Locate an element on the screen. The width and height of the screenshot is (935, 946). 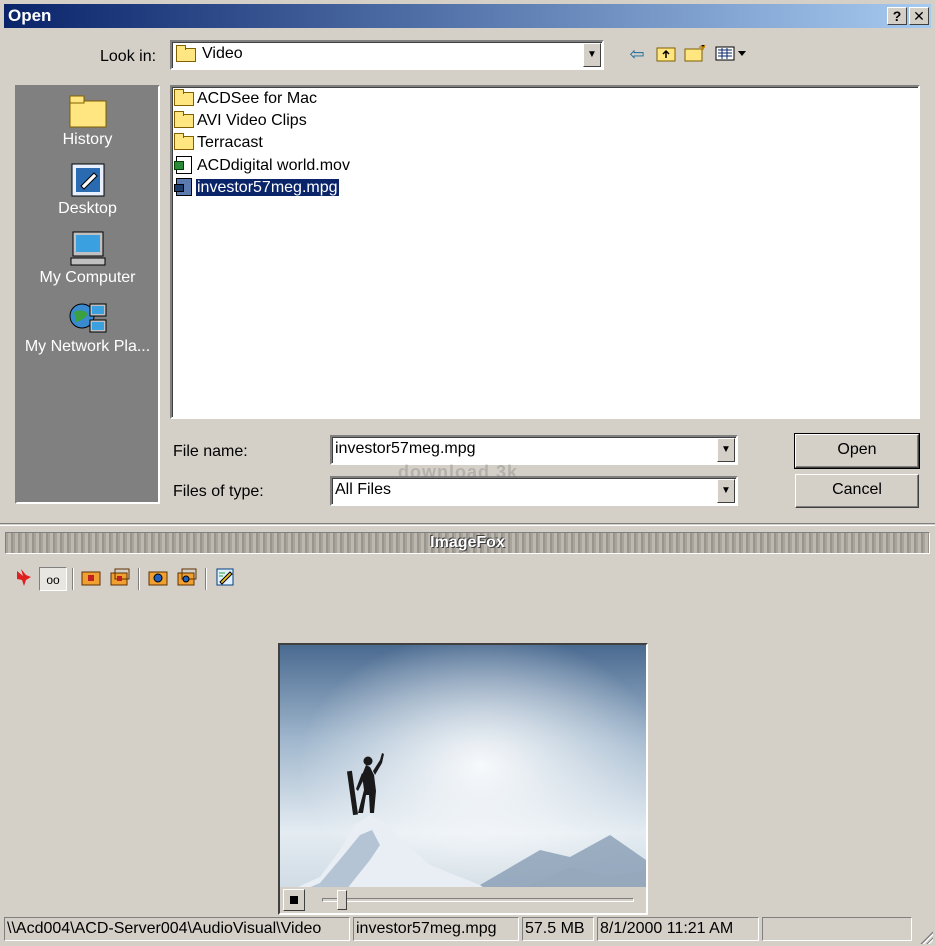
place-history: History is located at coordinates (87, 121).